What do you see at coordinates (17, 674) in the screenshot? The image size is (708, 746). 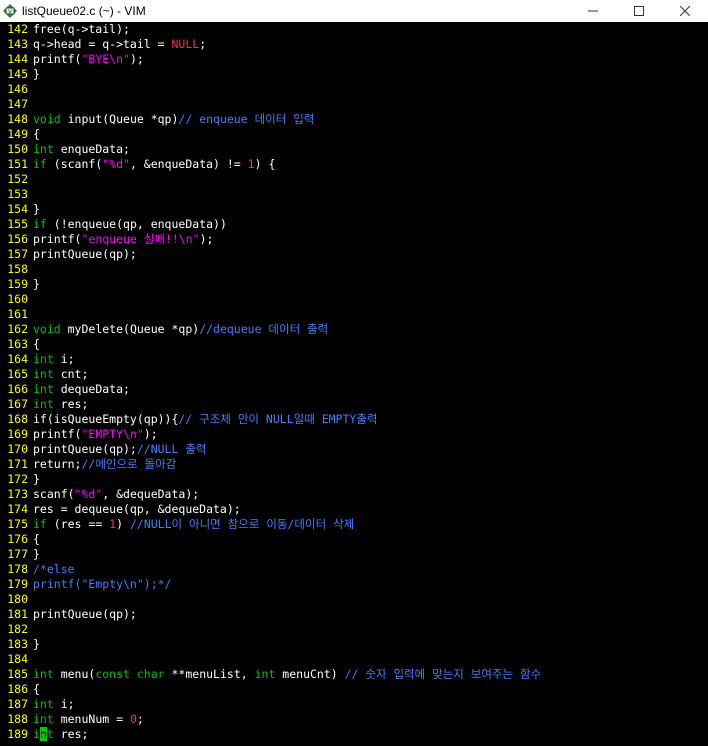 I see `line-number: 185` at bounding box center [17, 674].